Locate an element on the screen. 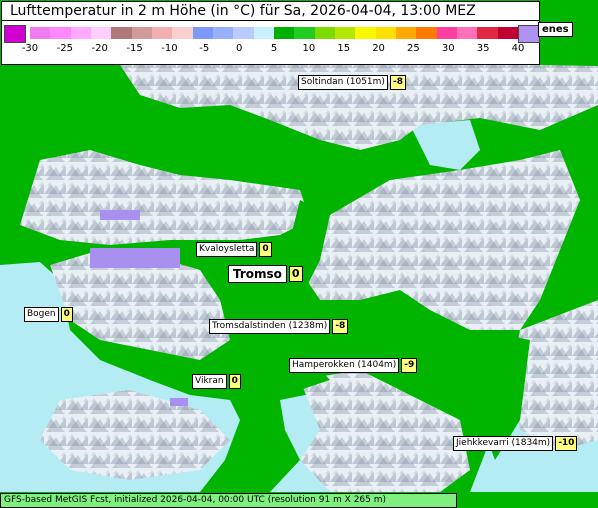 This screenshot has width=598, height=508. place-name: Jiehkkevarri (1834m) is located at coordinates (503, 443).